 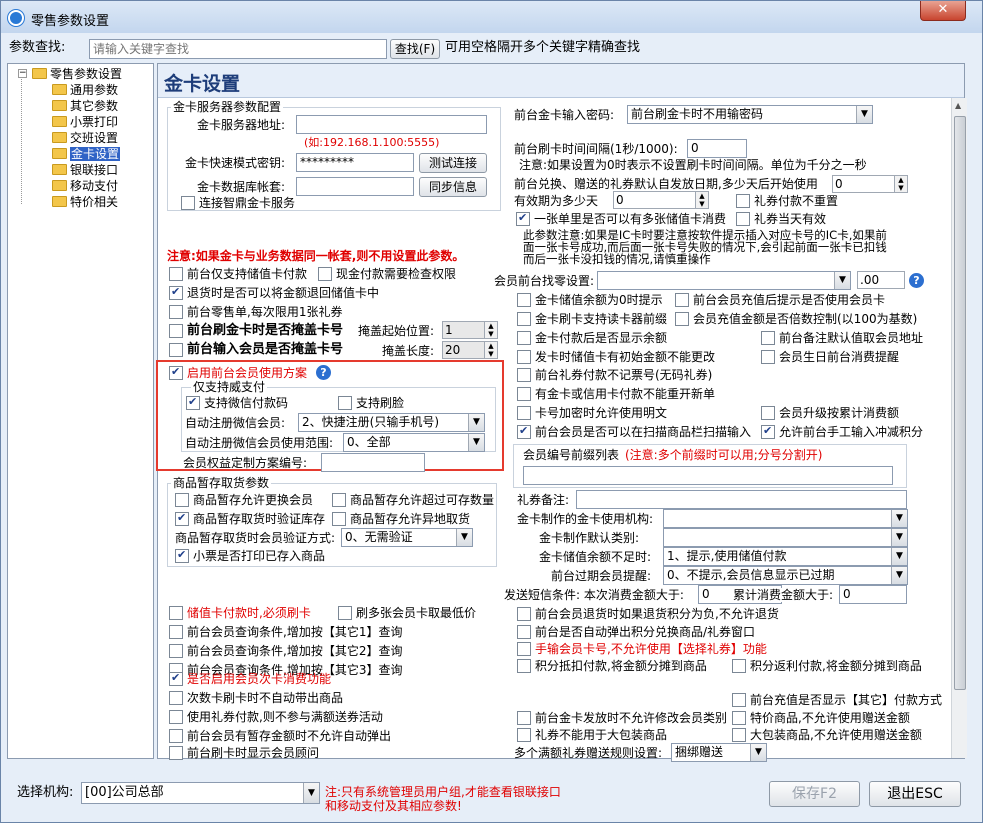 I want to click on initial-amount-checkbox: 发卡时储值卡有初始金额不能更改, so click(x=616, y=357).